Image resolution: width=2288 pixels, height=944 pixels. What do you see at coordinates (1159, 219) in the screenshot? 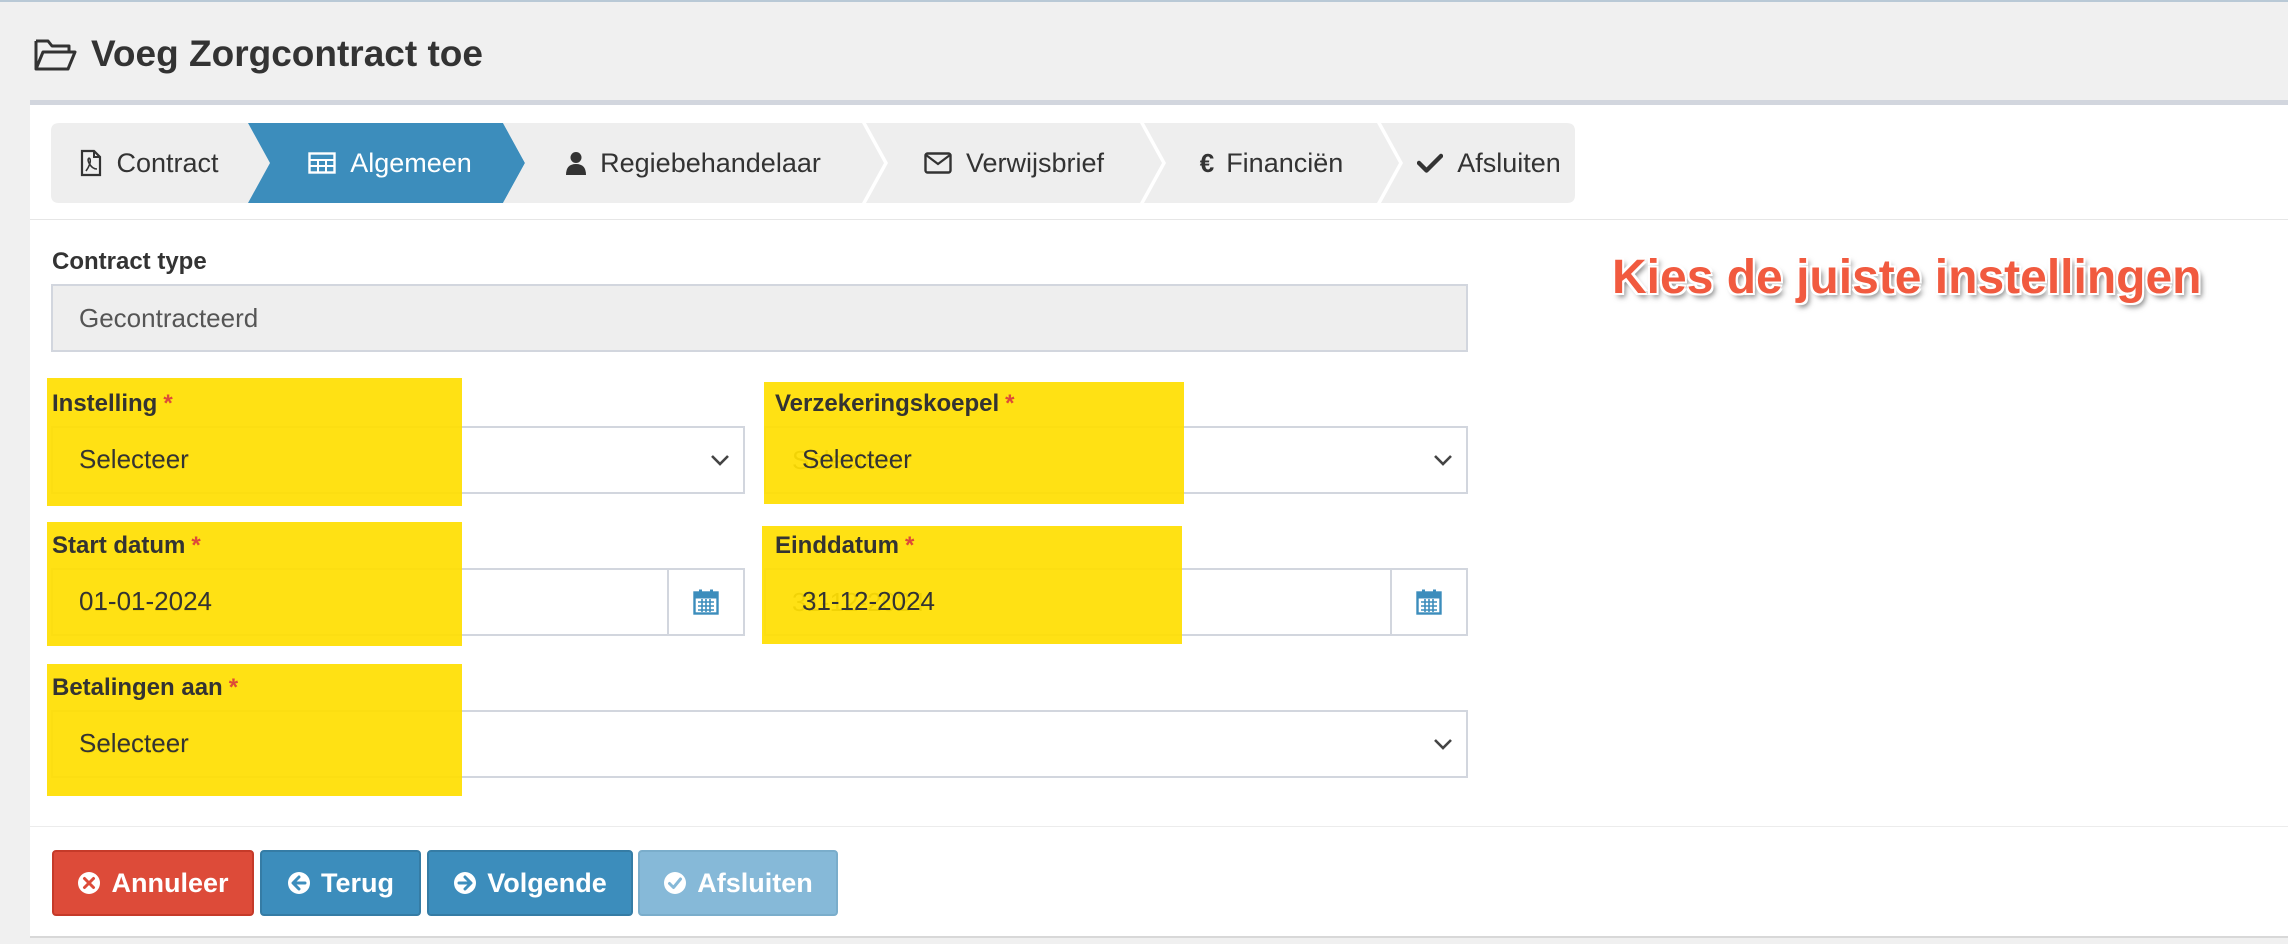
I see `steps-divider` at bounding box center [1159, 219].